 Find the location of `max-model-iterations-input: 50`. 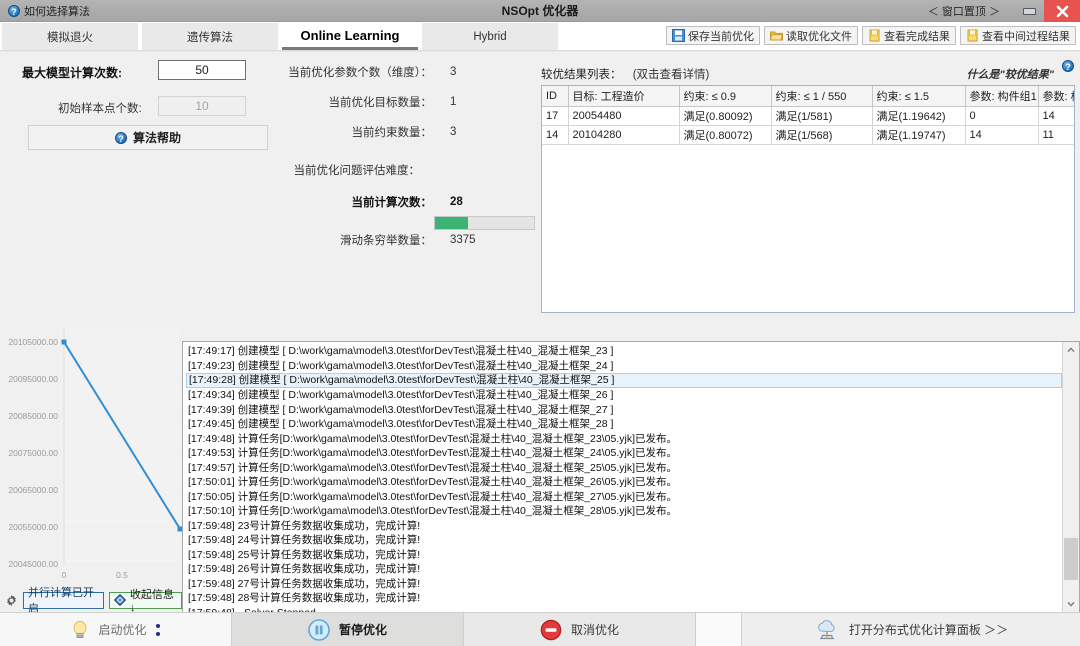

max-model-iterations-input: 50 is located at coordinates (202, 70).